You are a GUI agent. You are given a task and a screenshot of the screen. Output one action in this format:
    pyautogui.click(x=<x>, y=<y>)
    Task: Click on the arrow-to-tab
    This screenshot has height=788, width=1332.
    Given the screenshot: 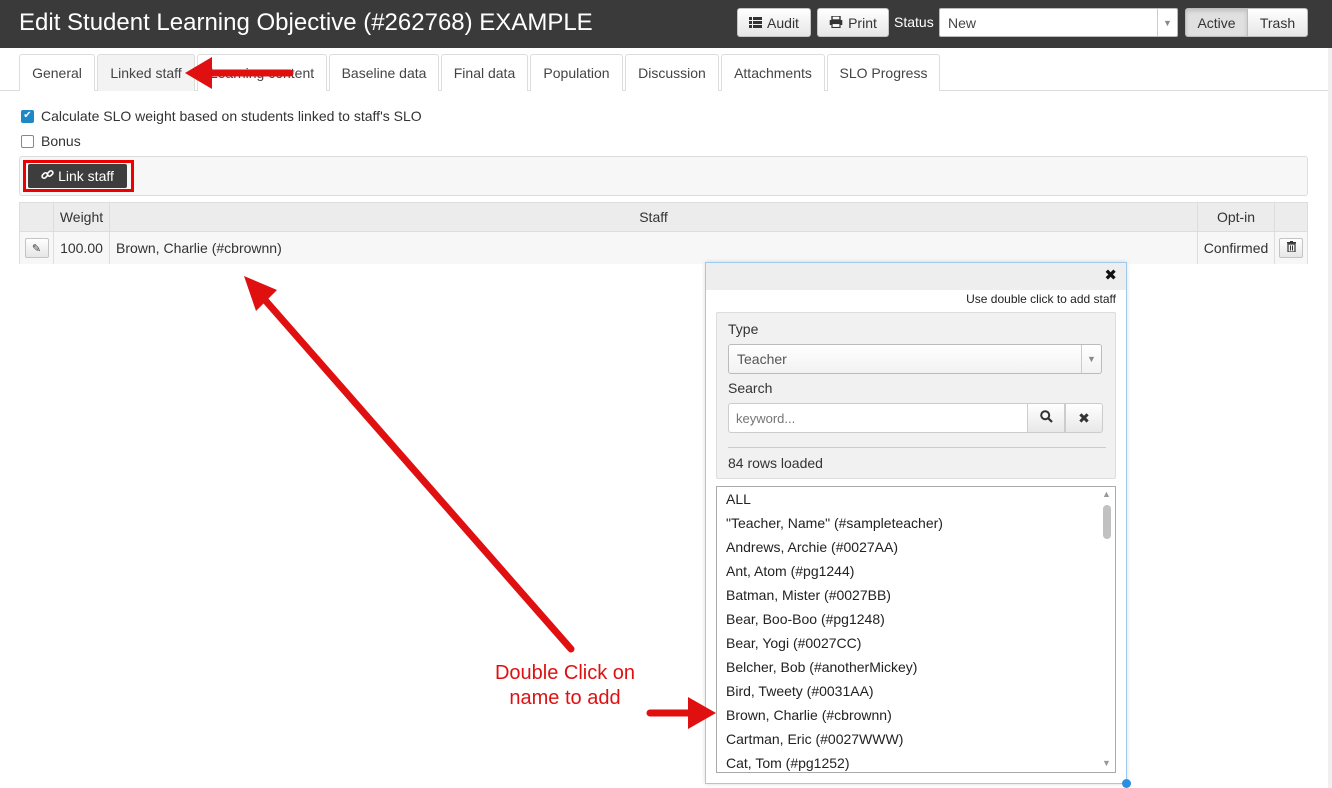 What is the action you would take?
    pyautogui.click(x=239, y=73)
    